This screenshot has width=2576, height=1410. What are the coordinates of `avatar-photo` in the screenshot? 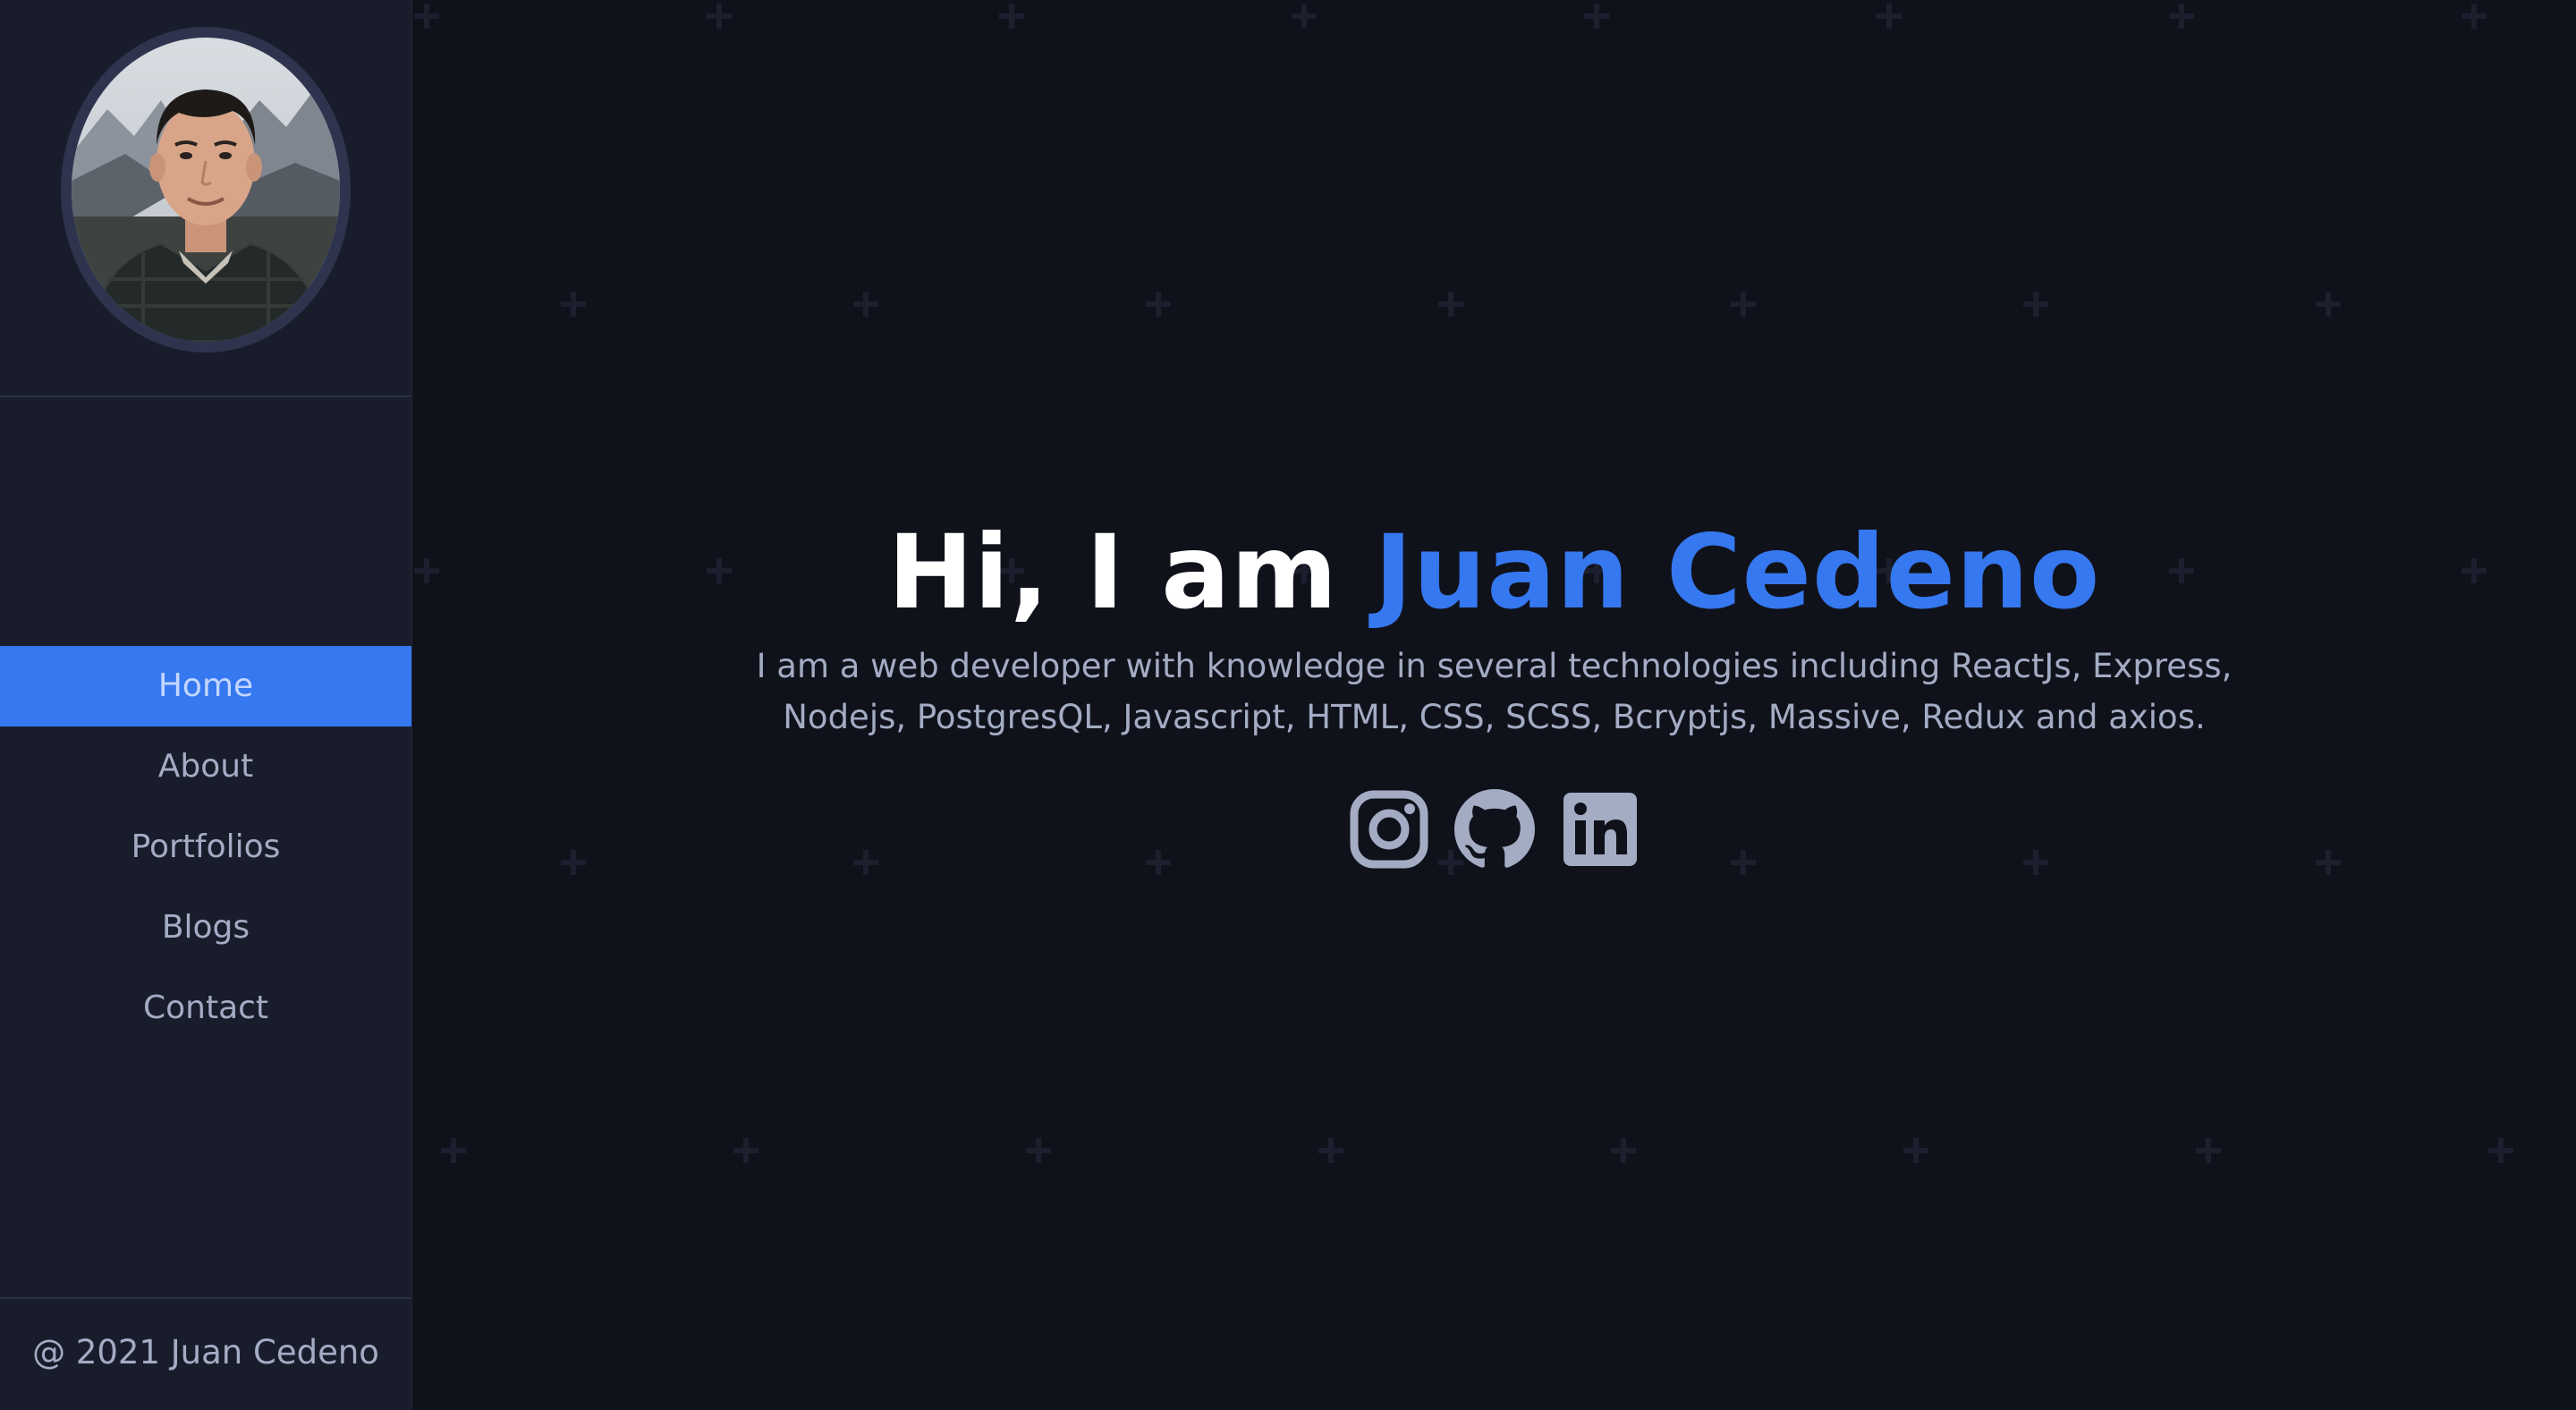 It's located at (206, 190).